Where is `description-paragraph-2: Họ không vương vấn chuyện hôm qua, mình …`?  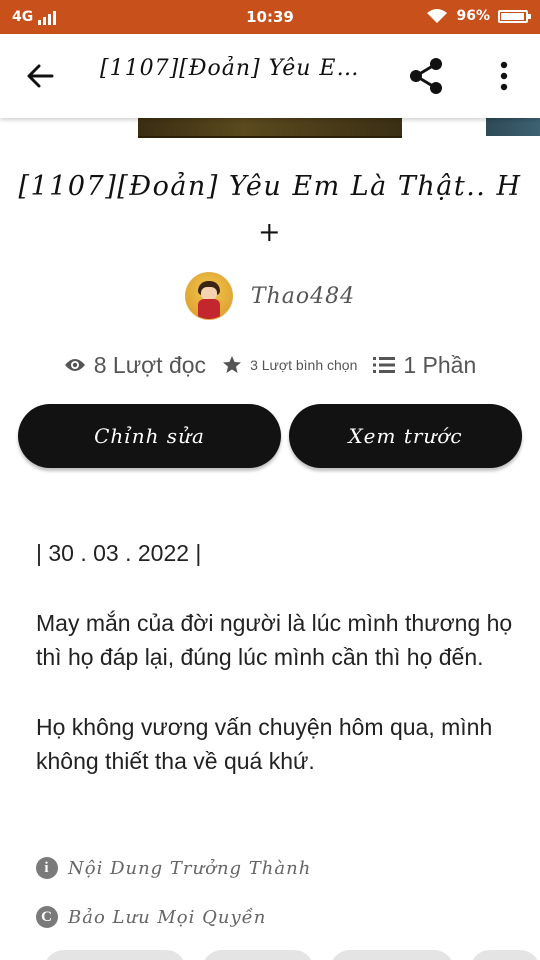
description-paragraph-2: Họ không vương vấn chuyện hôm qua, mình … is located at coordinates (264, 744).